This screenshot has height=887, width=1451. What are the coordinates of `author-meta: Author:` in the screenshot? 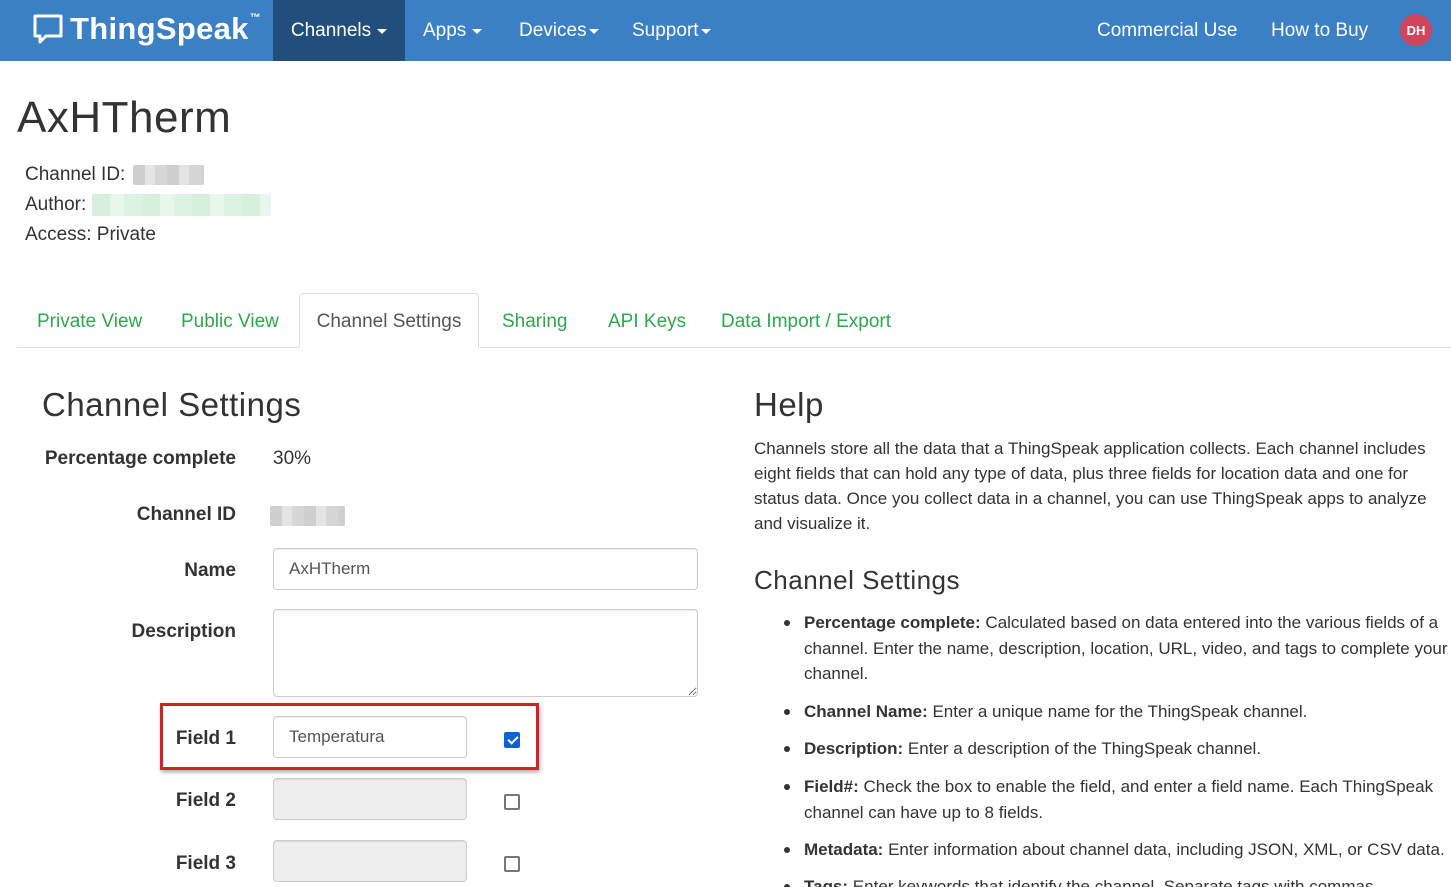 It's located at (148, 205).